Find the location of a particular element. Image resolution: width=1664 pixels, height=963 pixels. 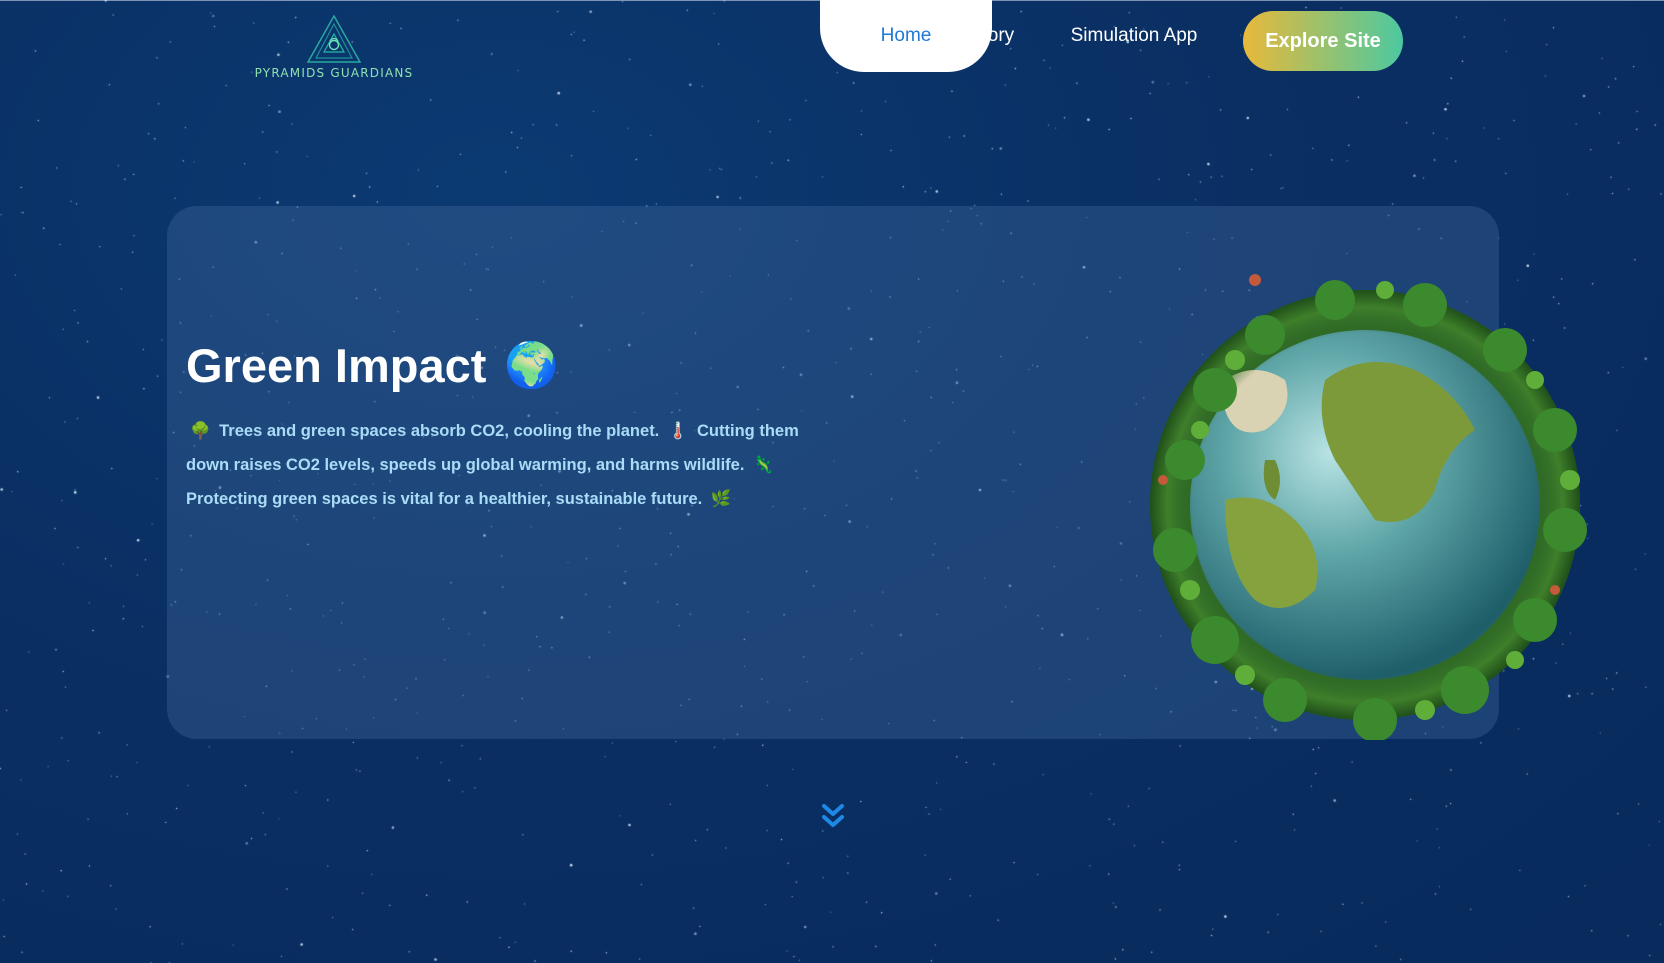

hero-title: Green Impact 🌍 is located at coordinates (372, 365).